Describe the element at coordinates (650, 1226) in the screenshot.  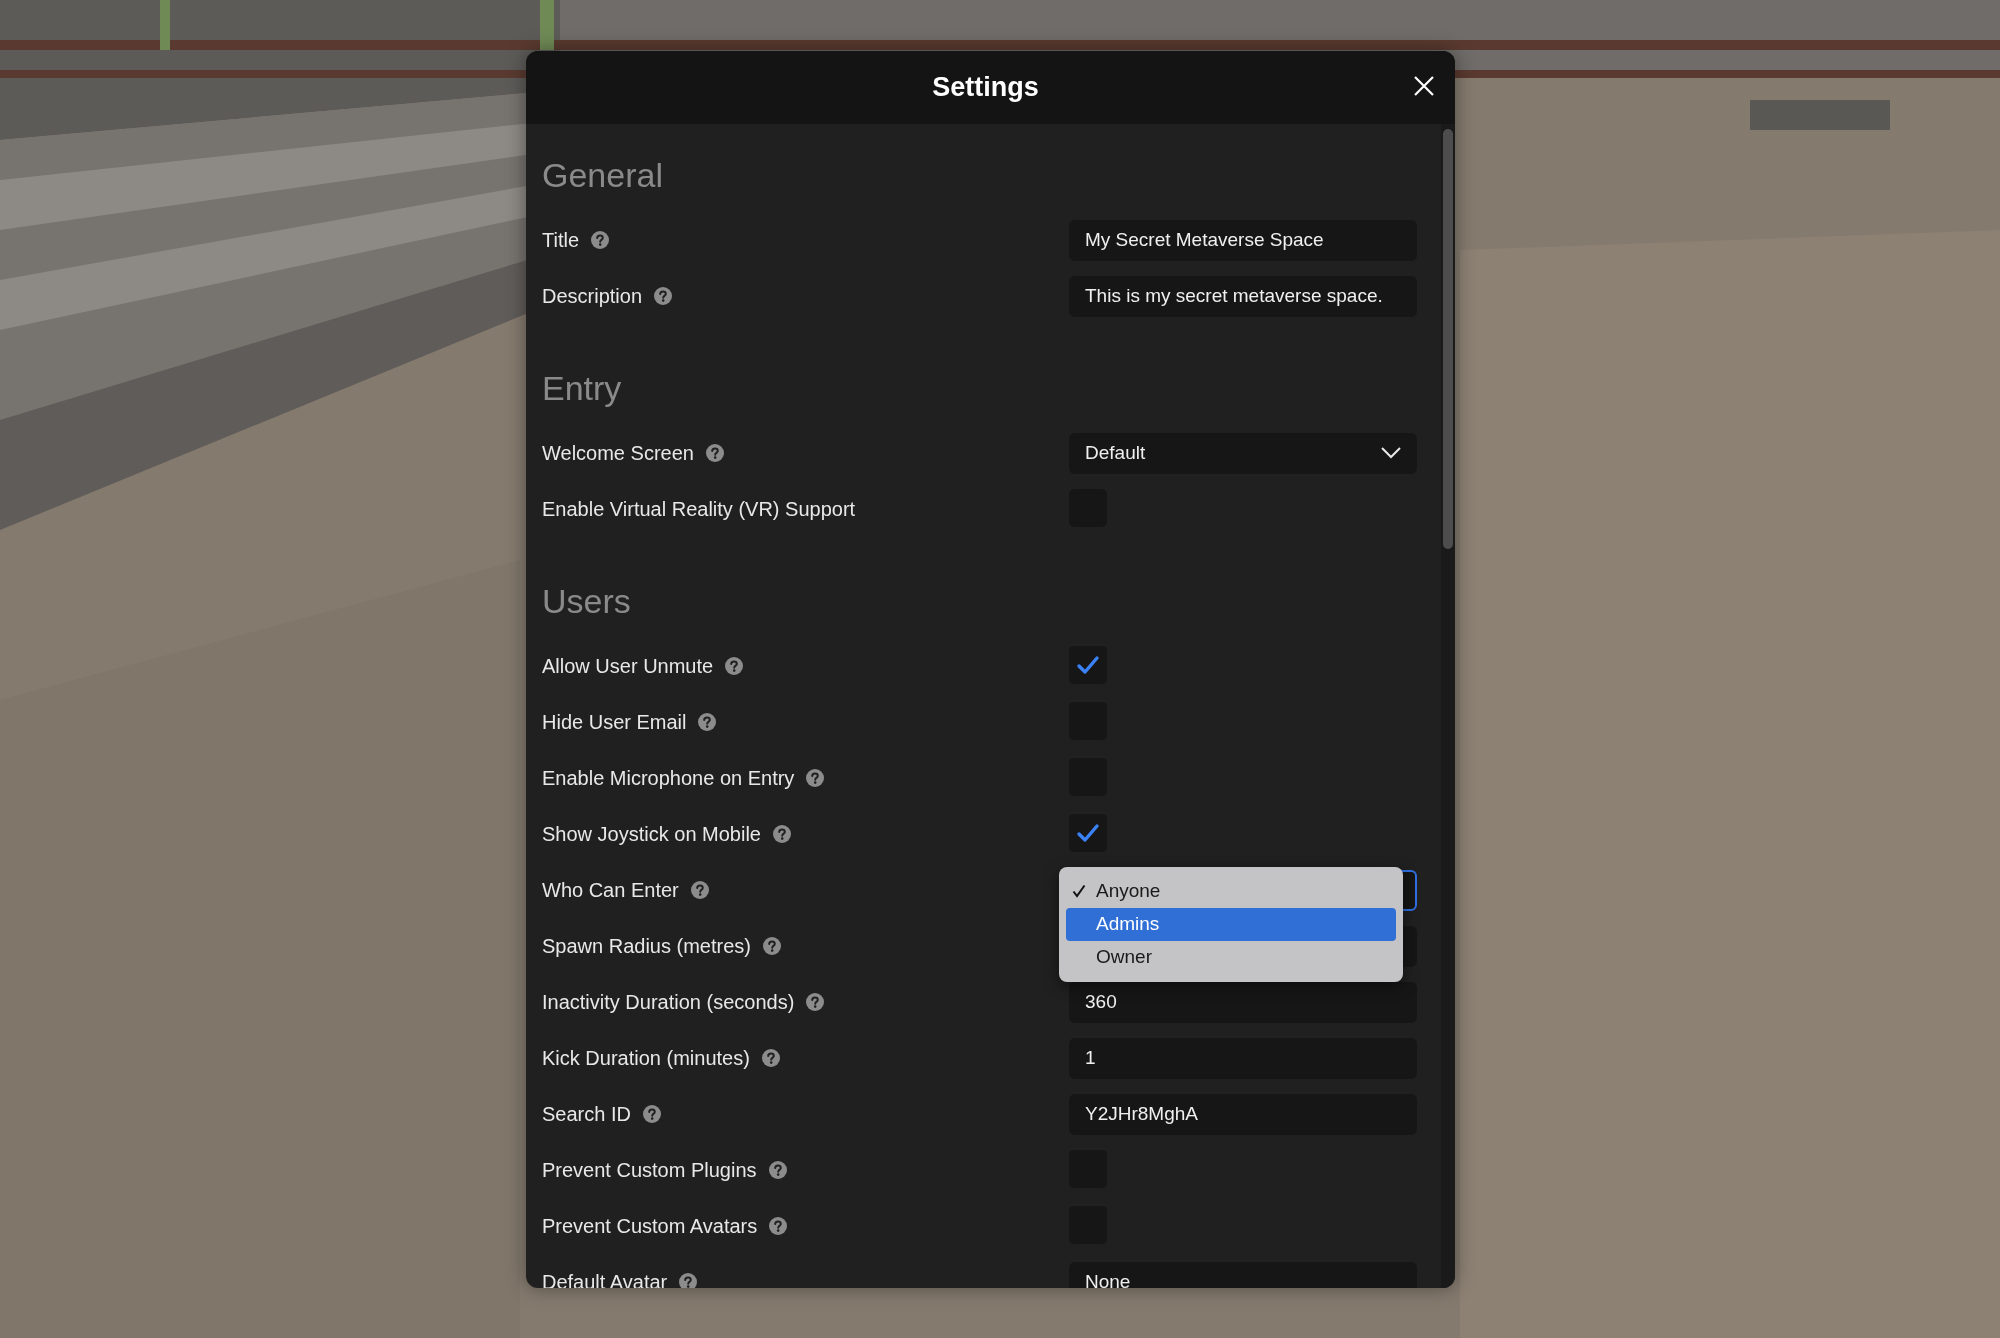
I see `setting-label: Prevent Custom Avatars` at that location.